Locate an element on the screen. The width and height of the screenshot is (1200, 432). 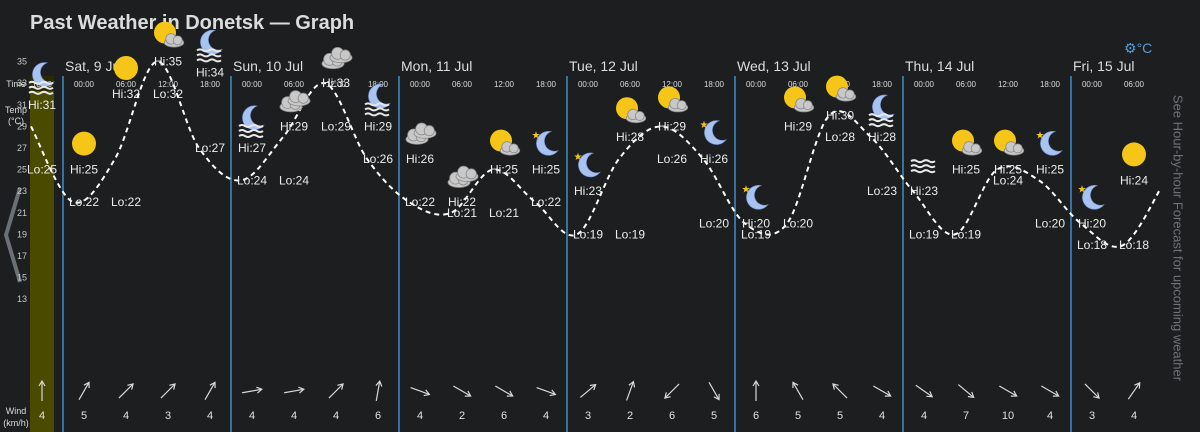
lo-label: Lo:27 is located at coordinates (210, 148).